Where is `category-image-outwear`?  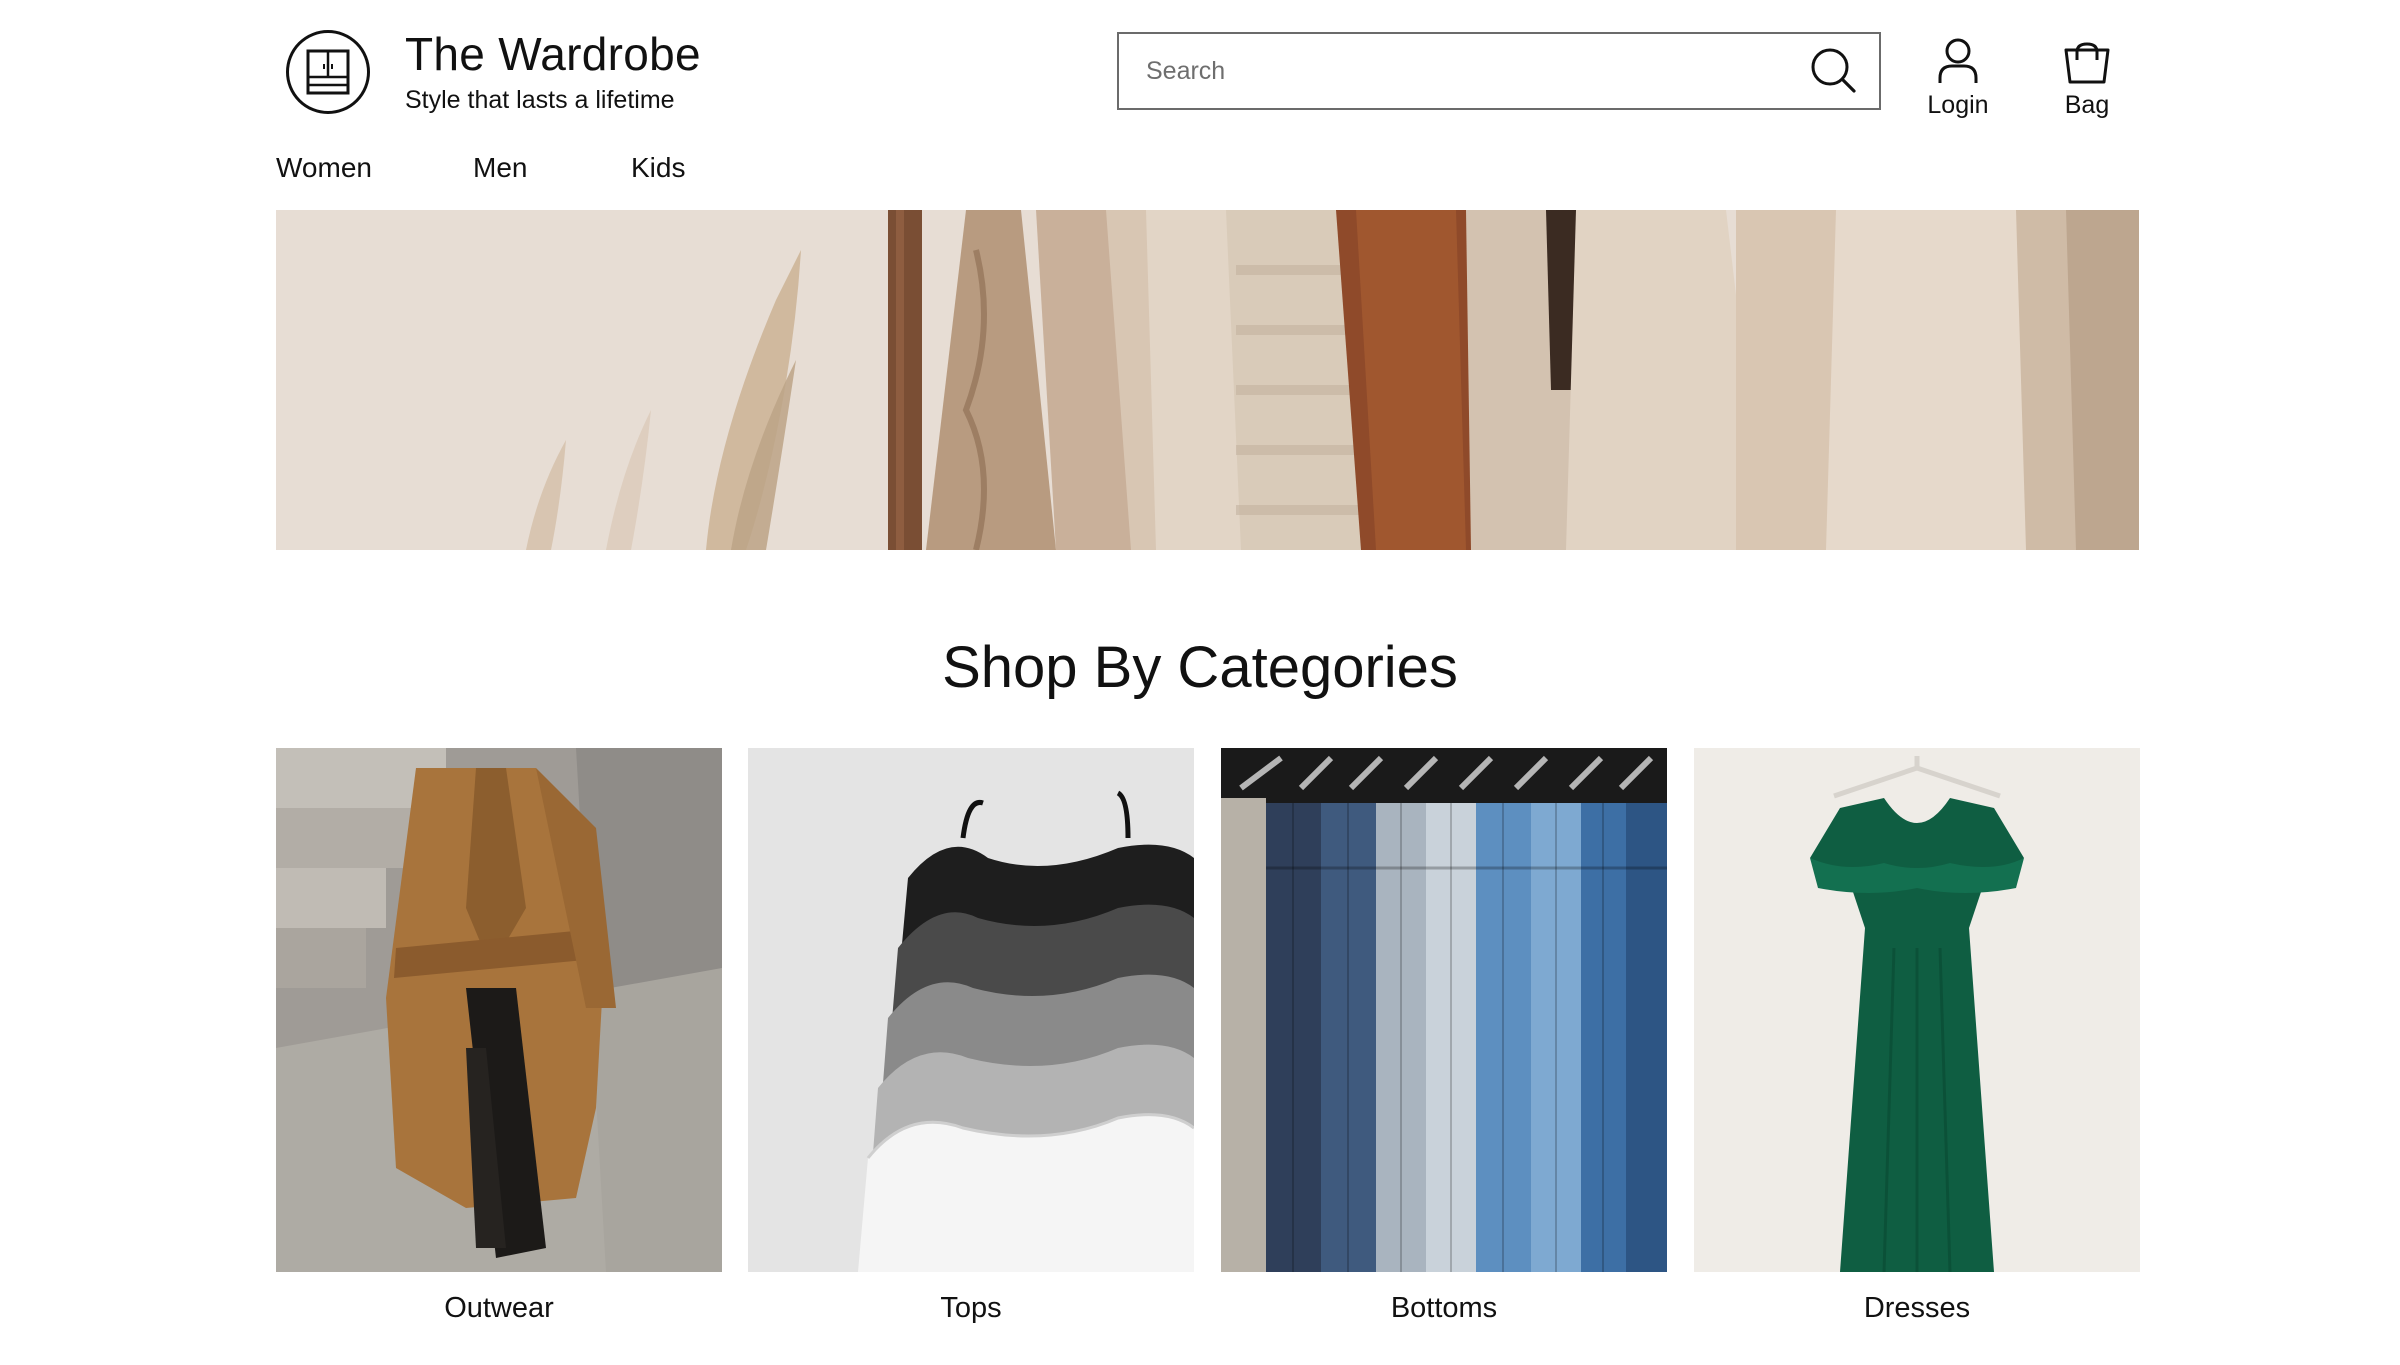 category-image-outwear is located at coordinates (499, 1010).